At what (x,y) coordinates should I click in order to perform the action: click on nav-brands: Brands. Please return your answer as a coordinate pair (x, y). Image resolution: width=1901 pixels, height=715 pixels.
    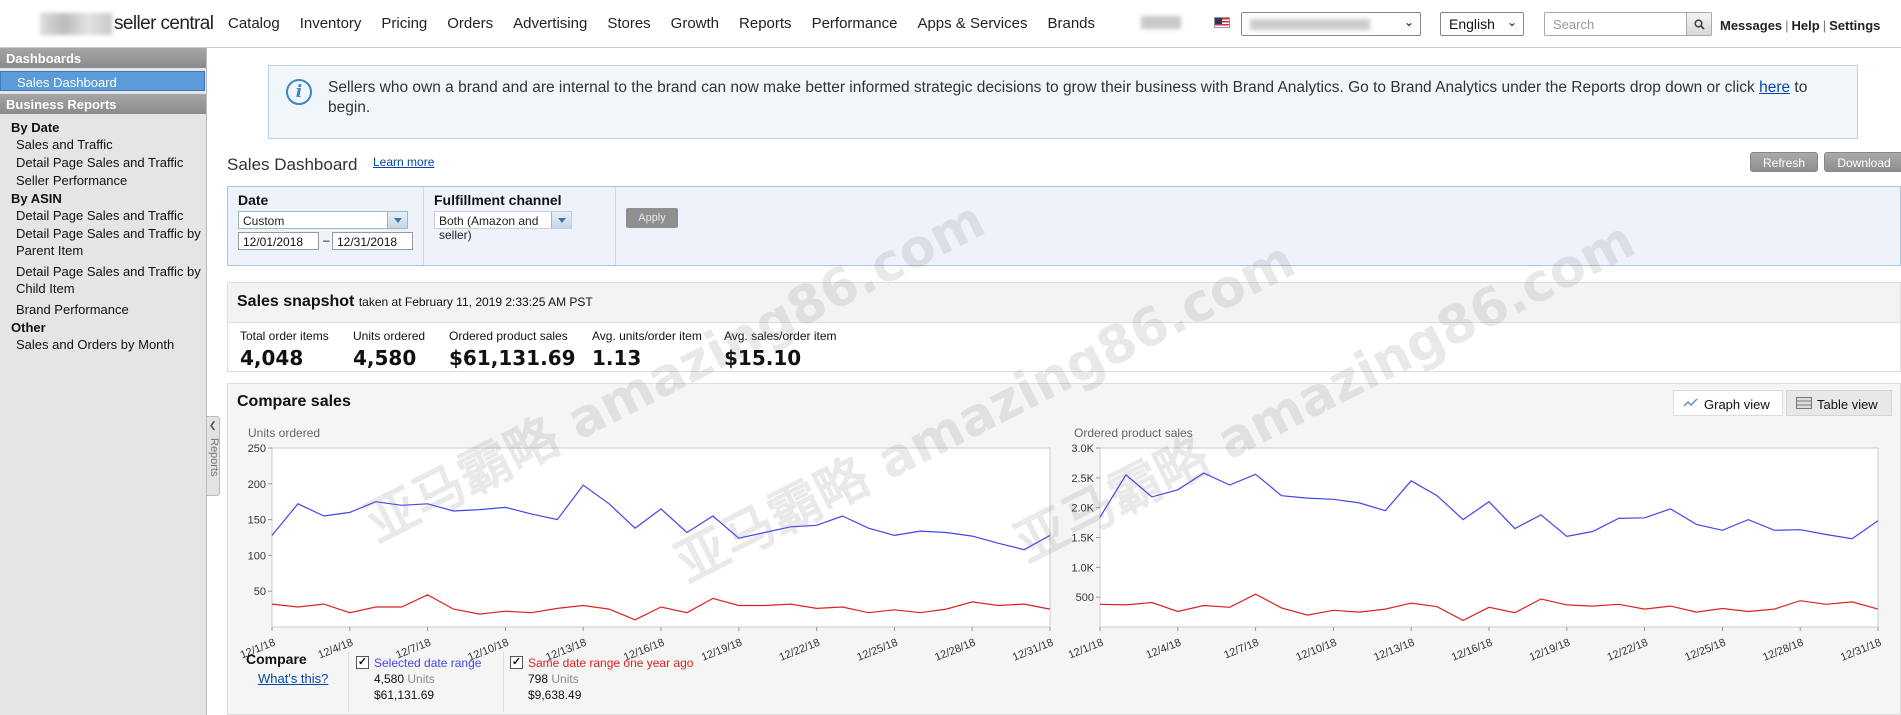
    Looking at the image, I should click on (1071, 23).